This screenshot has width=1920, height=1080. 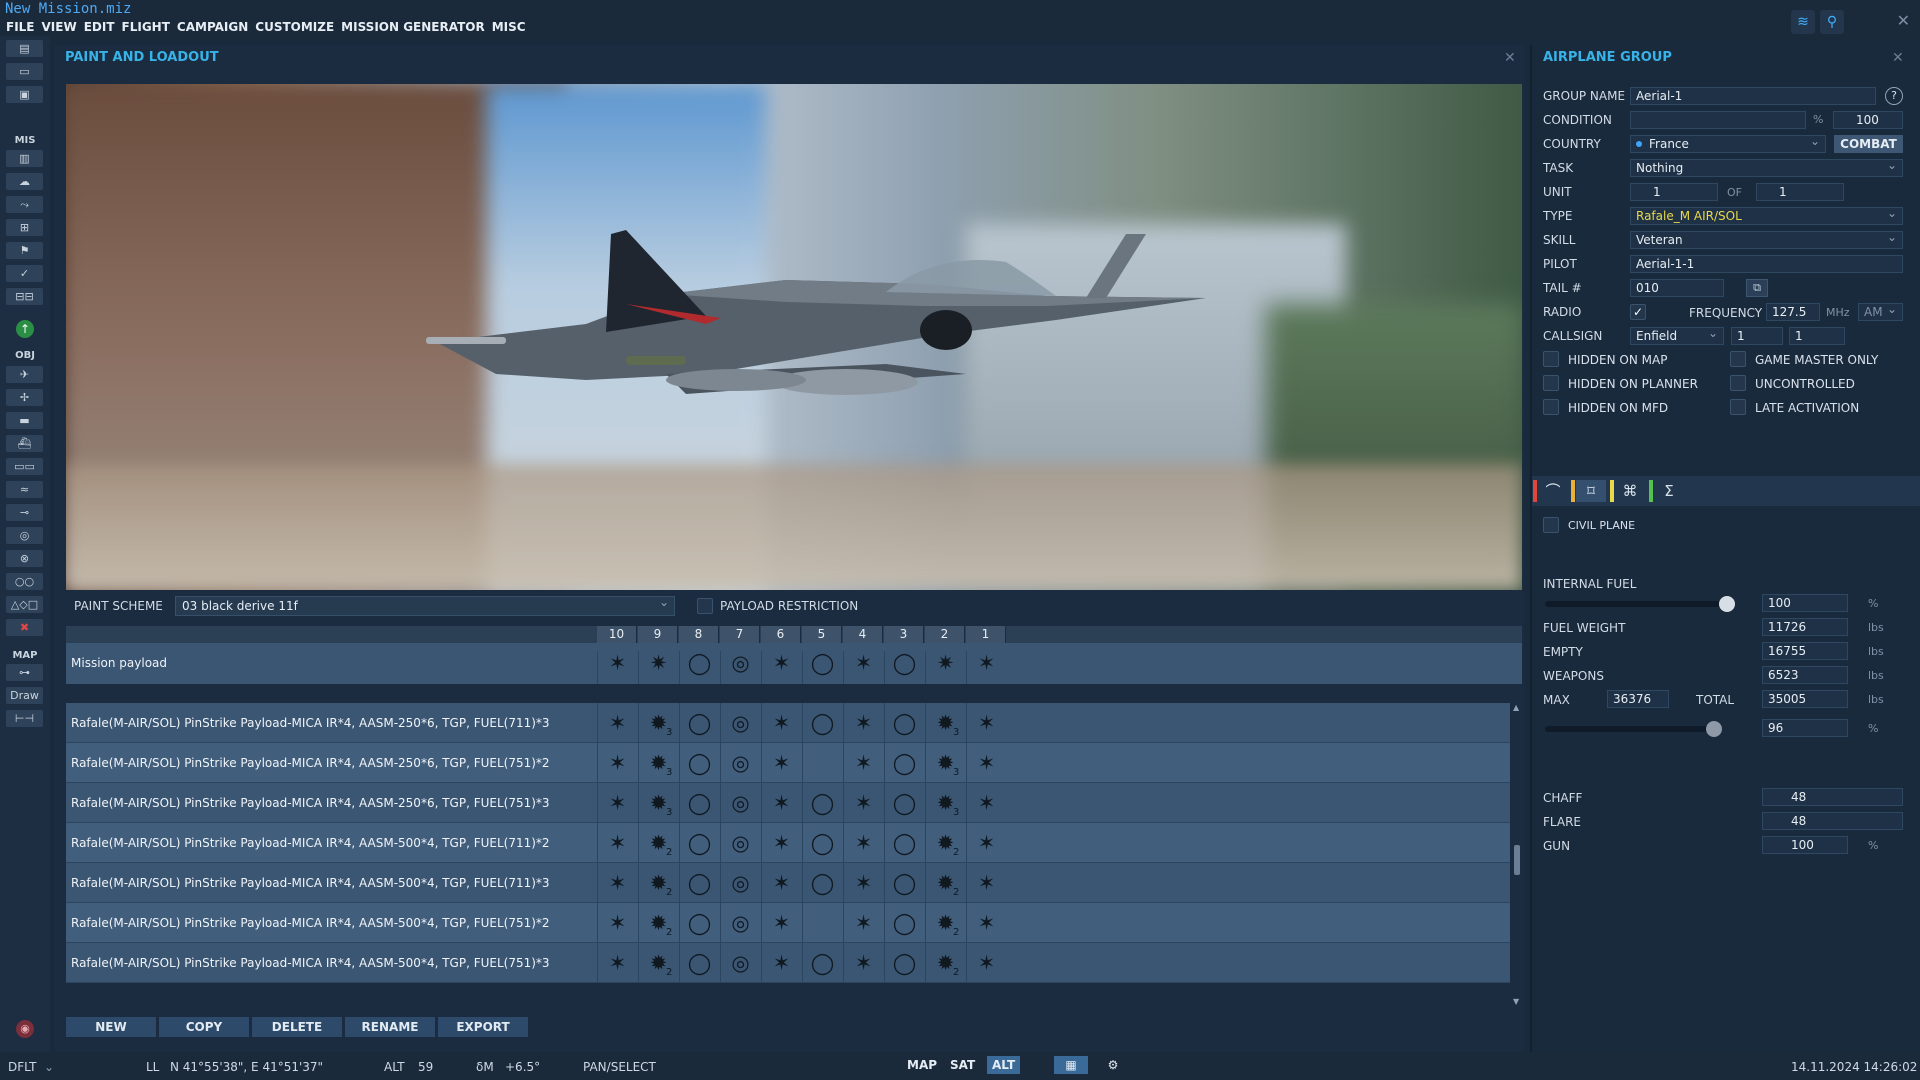 What do you see at coordinates (986, 667) in the screenshot?
I see `mission-pylon-1-icon: ✶` at bounding box center [986, 667].